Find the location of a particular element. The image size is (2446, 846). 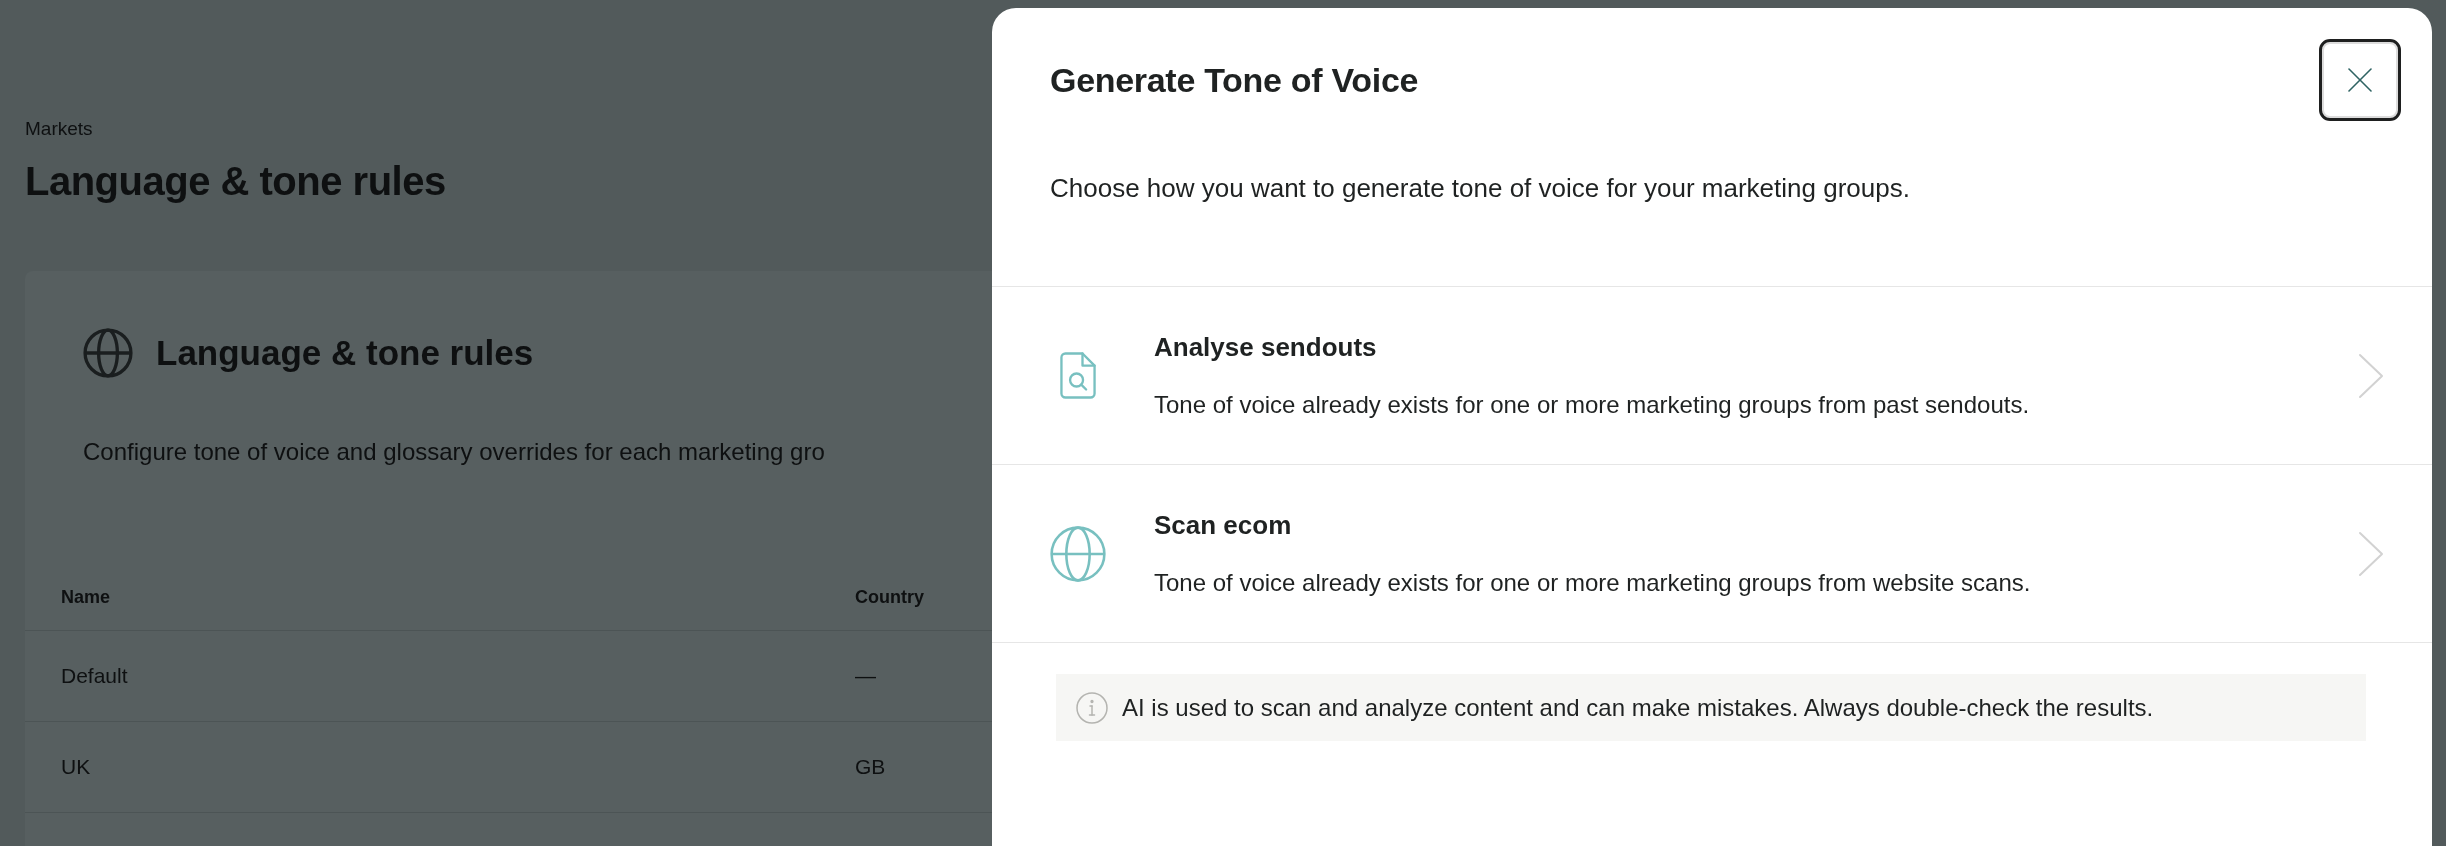

table-cell: — is located at coordinates (865, 676).